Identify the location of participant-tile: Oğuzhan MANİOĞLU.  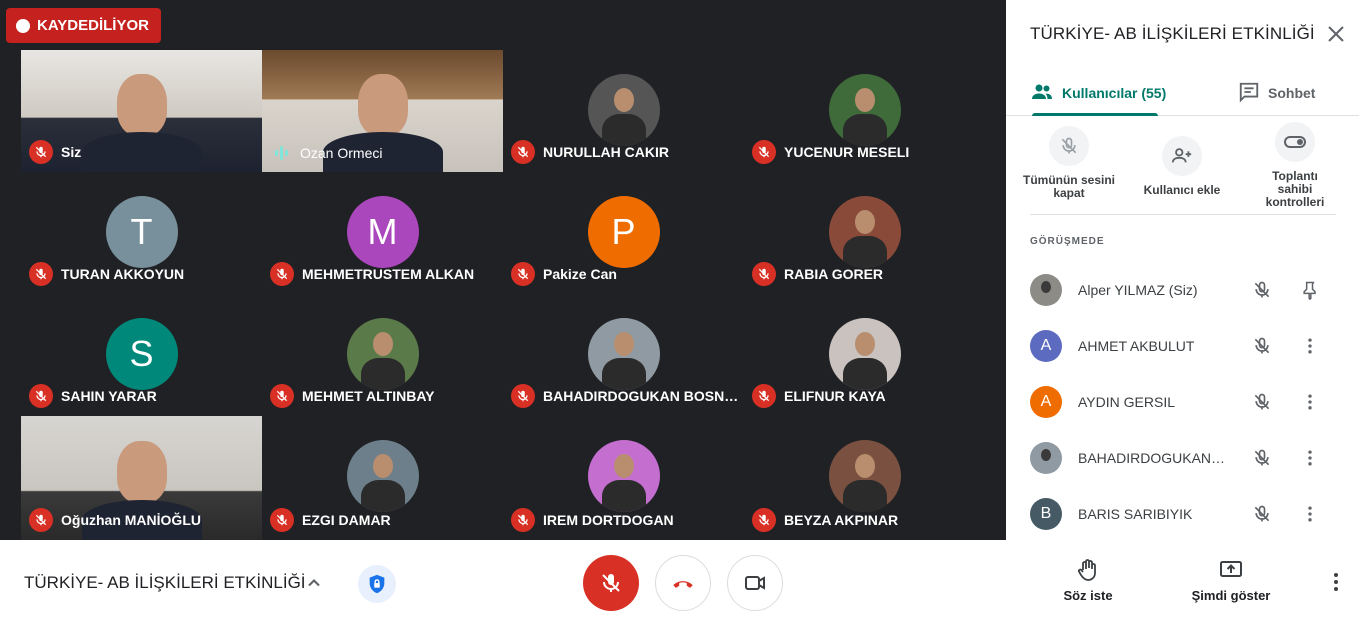
(141, 478).